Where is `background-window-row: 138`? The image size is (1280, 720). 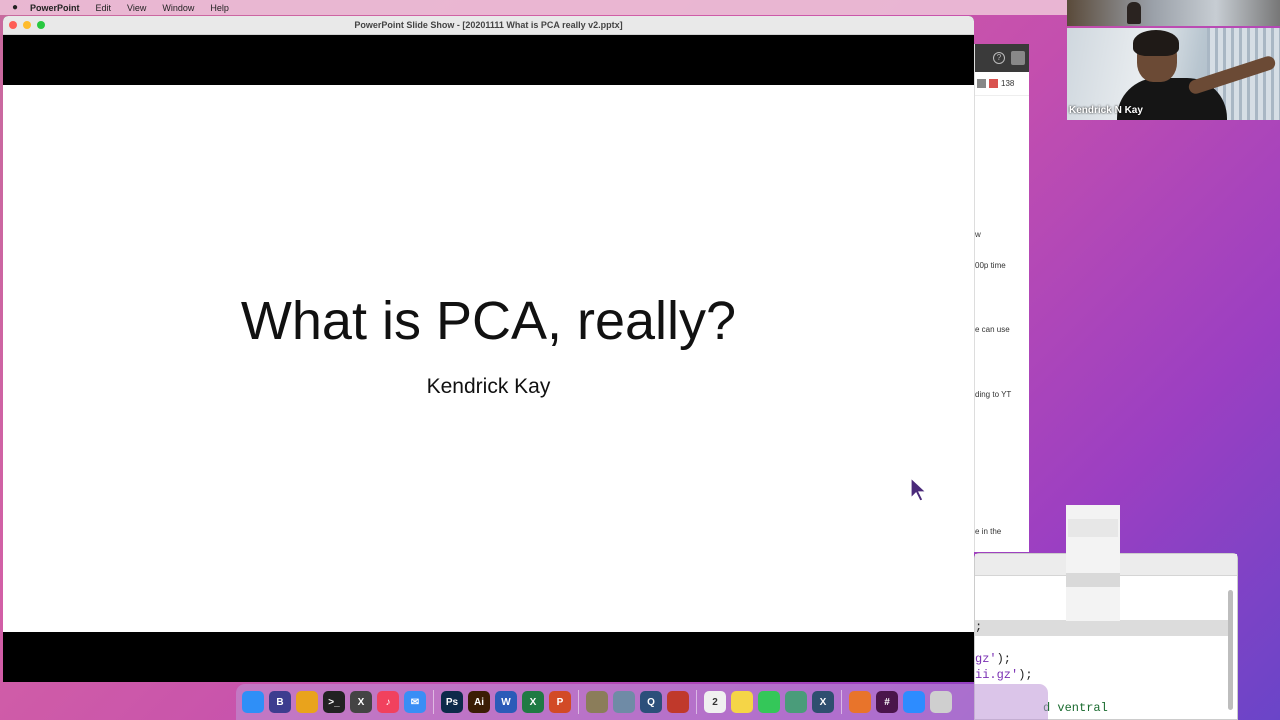 background-window-row: 138 is located at coordinates (1002, 84).